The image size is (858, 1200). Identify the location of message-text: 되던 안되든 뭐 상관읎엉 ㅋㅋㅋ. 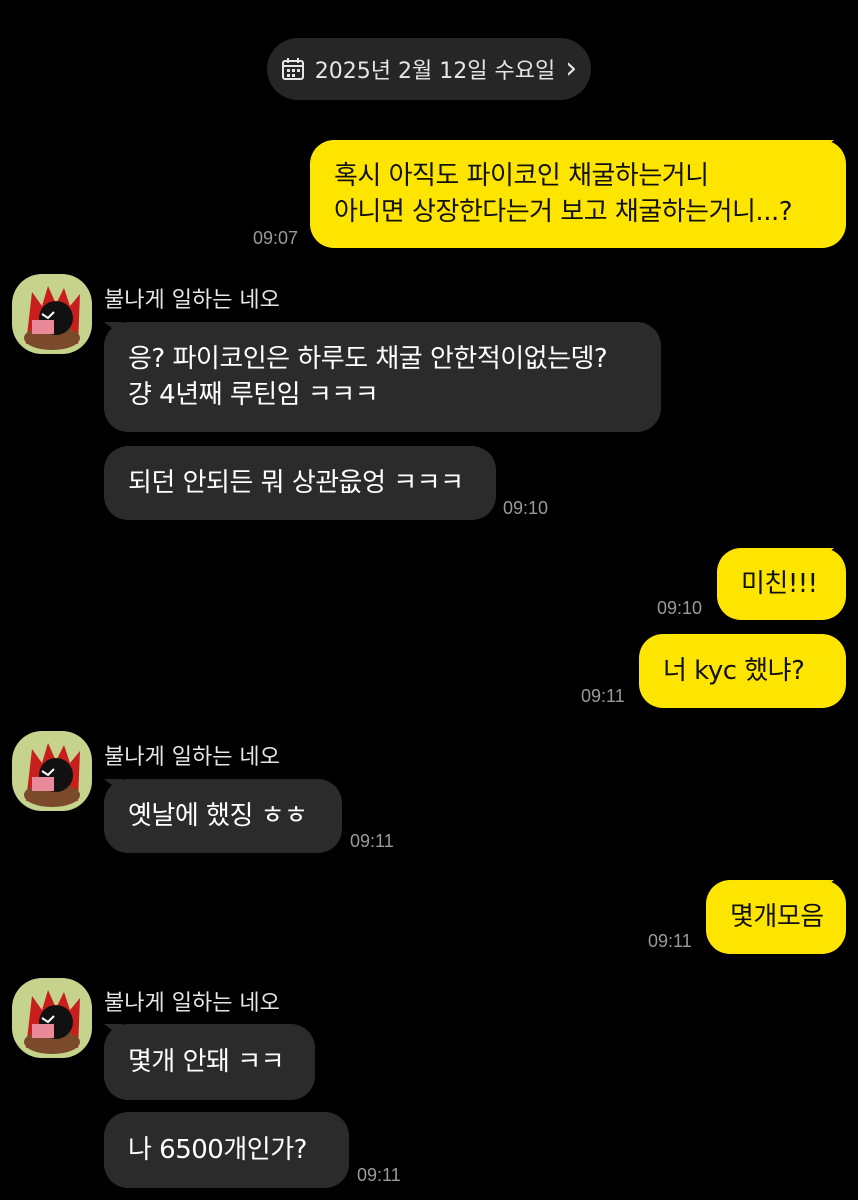
(296, 483).